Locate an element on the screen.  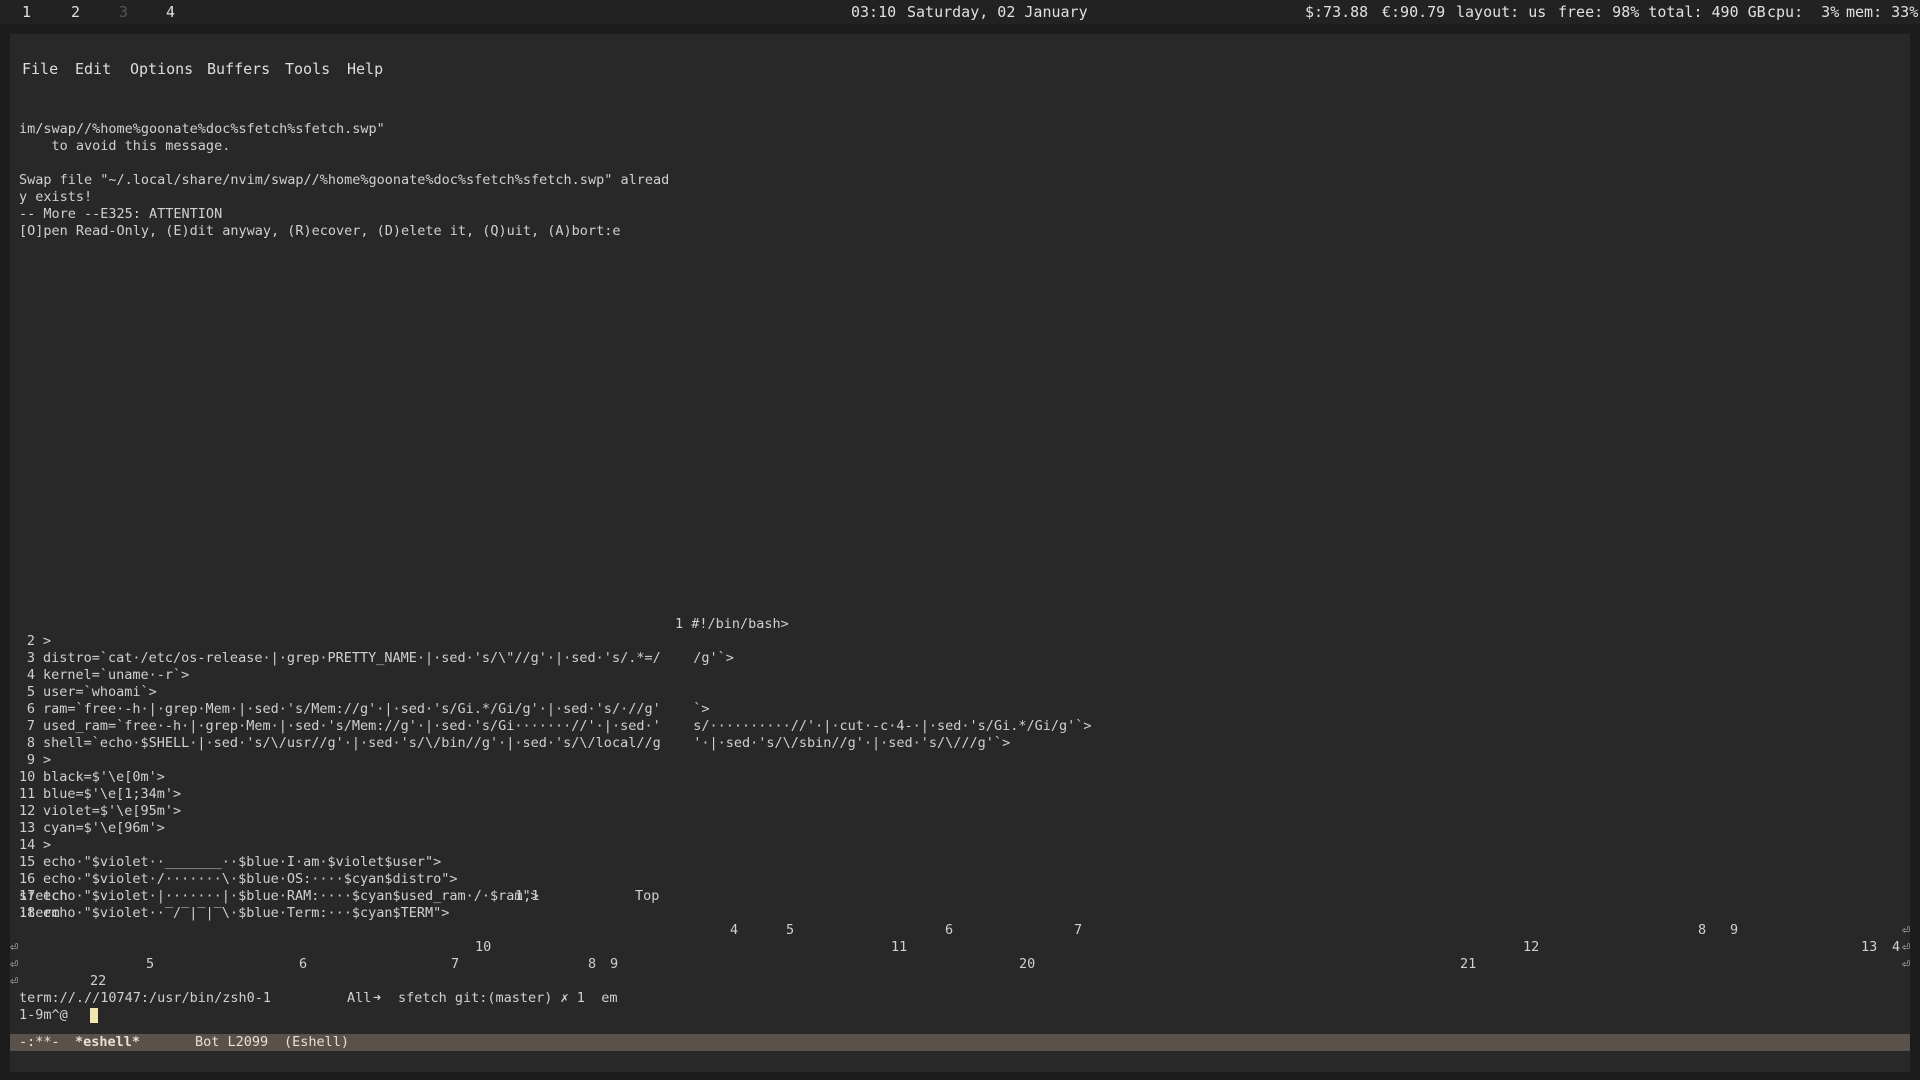
vim-command-line: :term is located at coordinates (39, 913).